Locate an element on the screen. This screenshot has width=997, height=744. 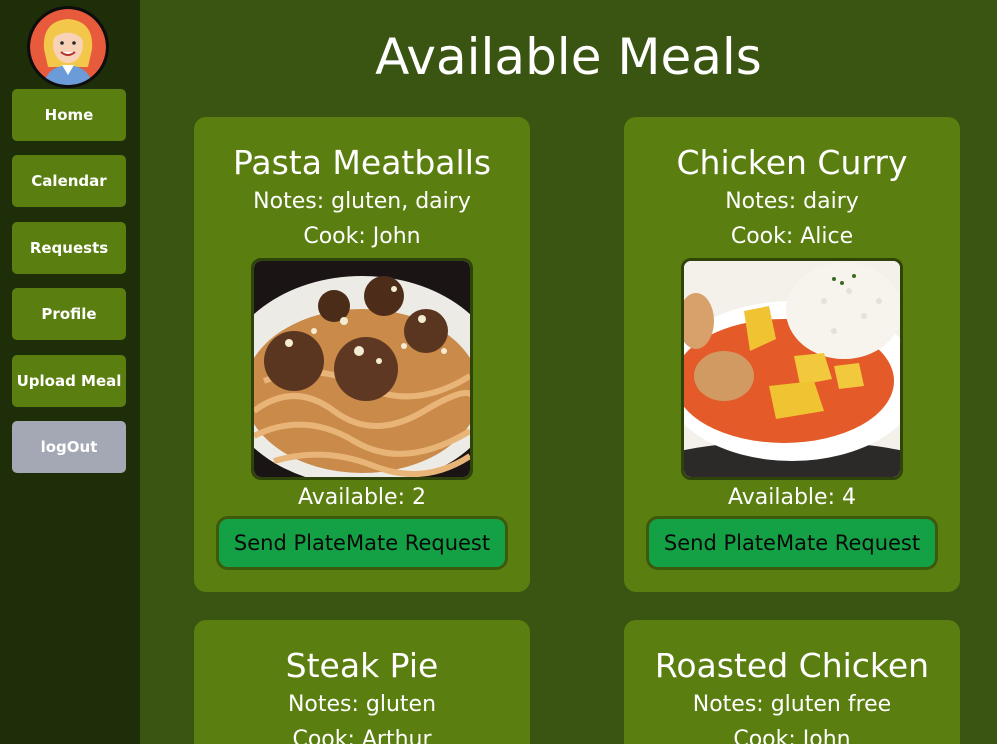
meal-cook: Cook: Arthur is located at coordinates (362, 735).